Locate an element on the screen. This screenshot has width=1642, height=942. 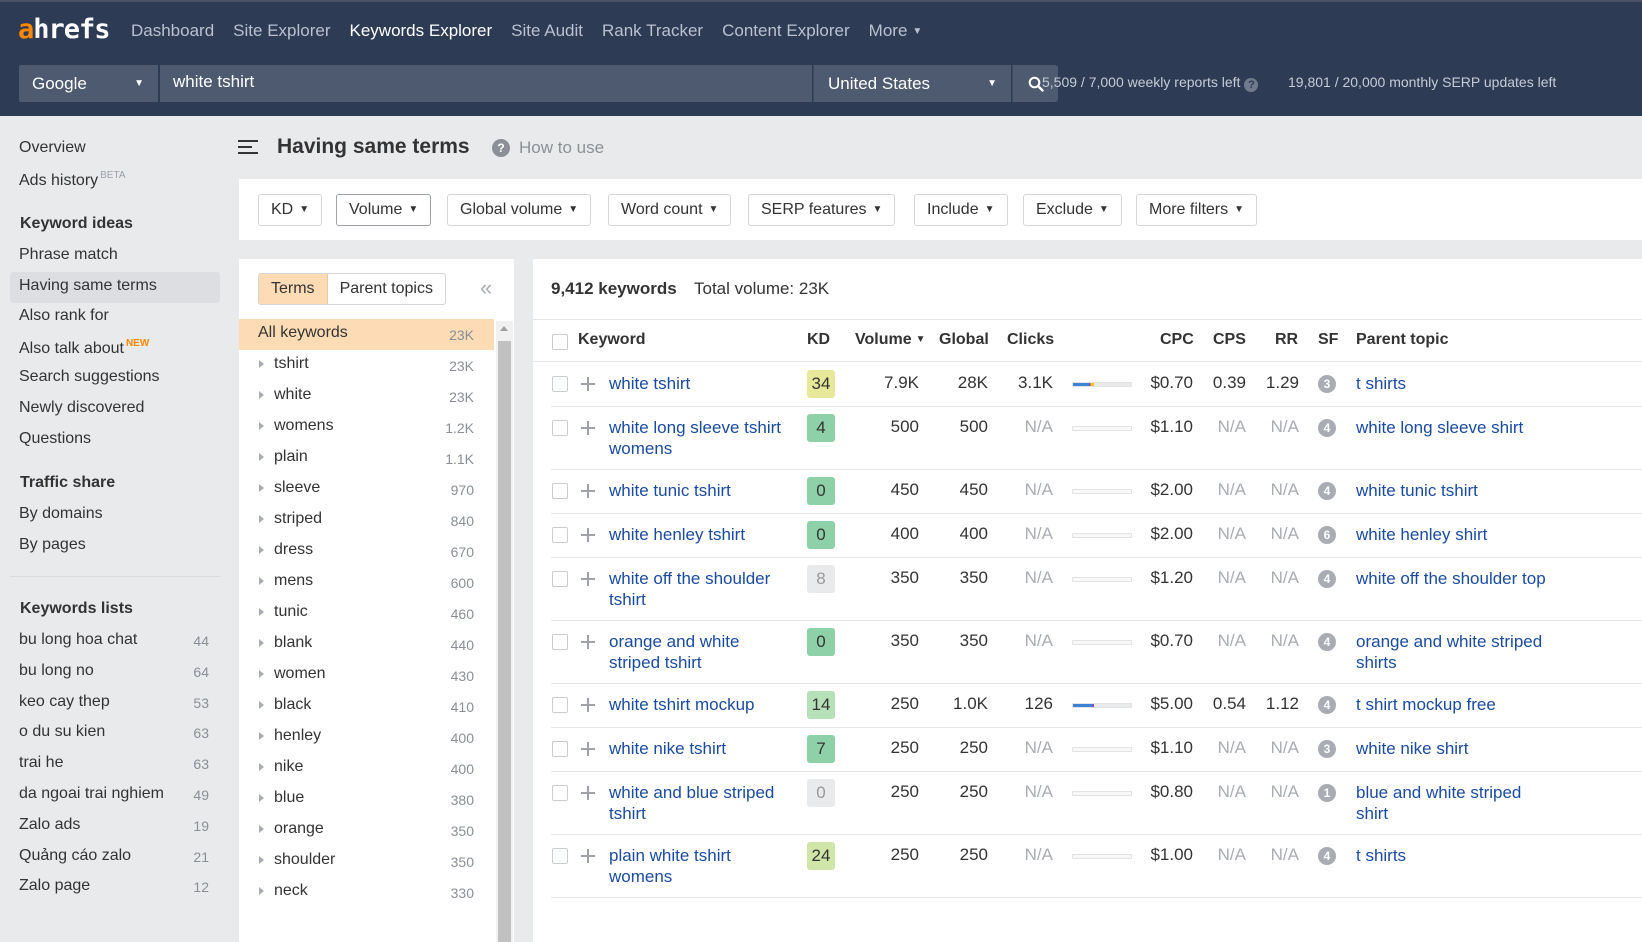
nav-item-dashboard: Dashboard is located at coordinates (172, 31).